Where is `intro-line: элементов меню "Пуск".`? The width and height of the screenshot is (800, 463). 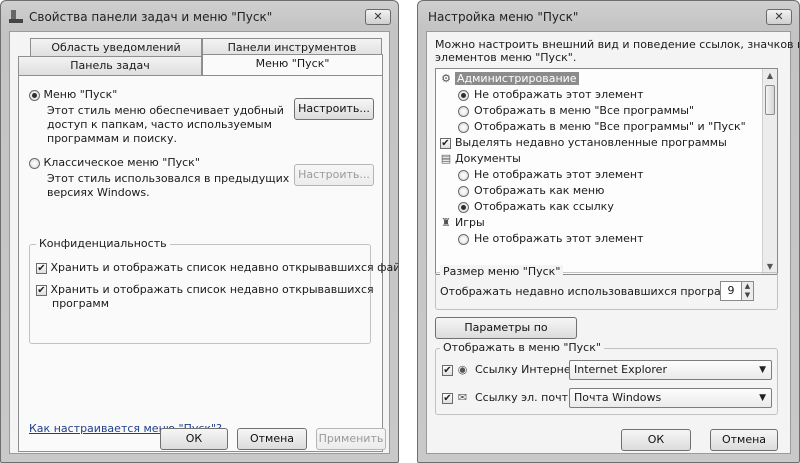 intro-line: элементов меню "Пуск". is located at coordinates (506, 57).